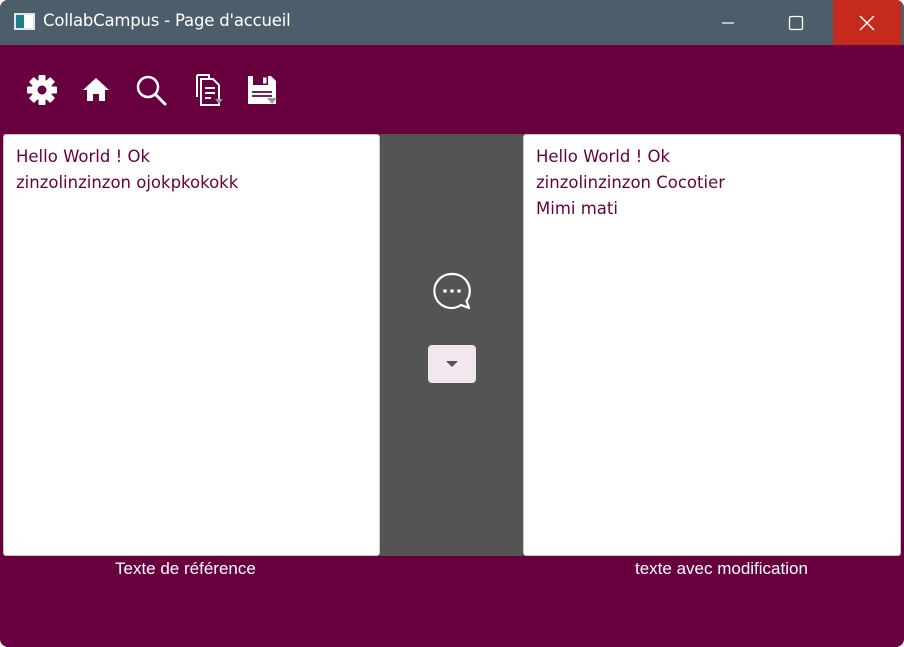  What do you see at coordinates (209, 90) in the screenshot?
I see `document-dropdown-icon` at bounding box center [209, 90].